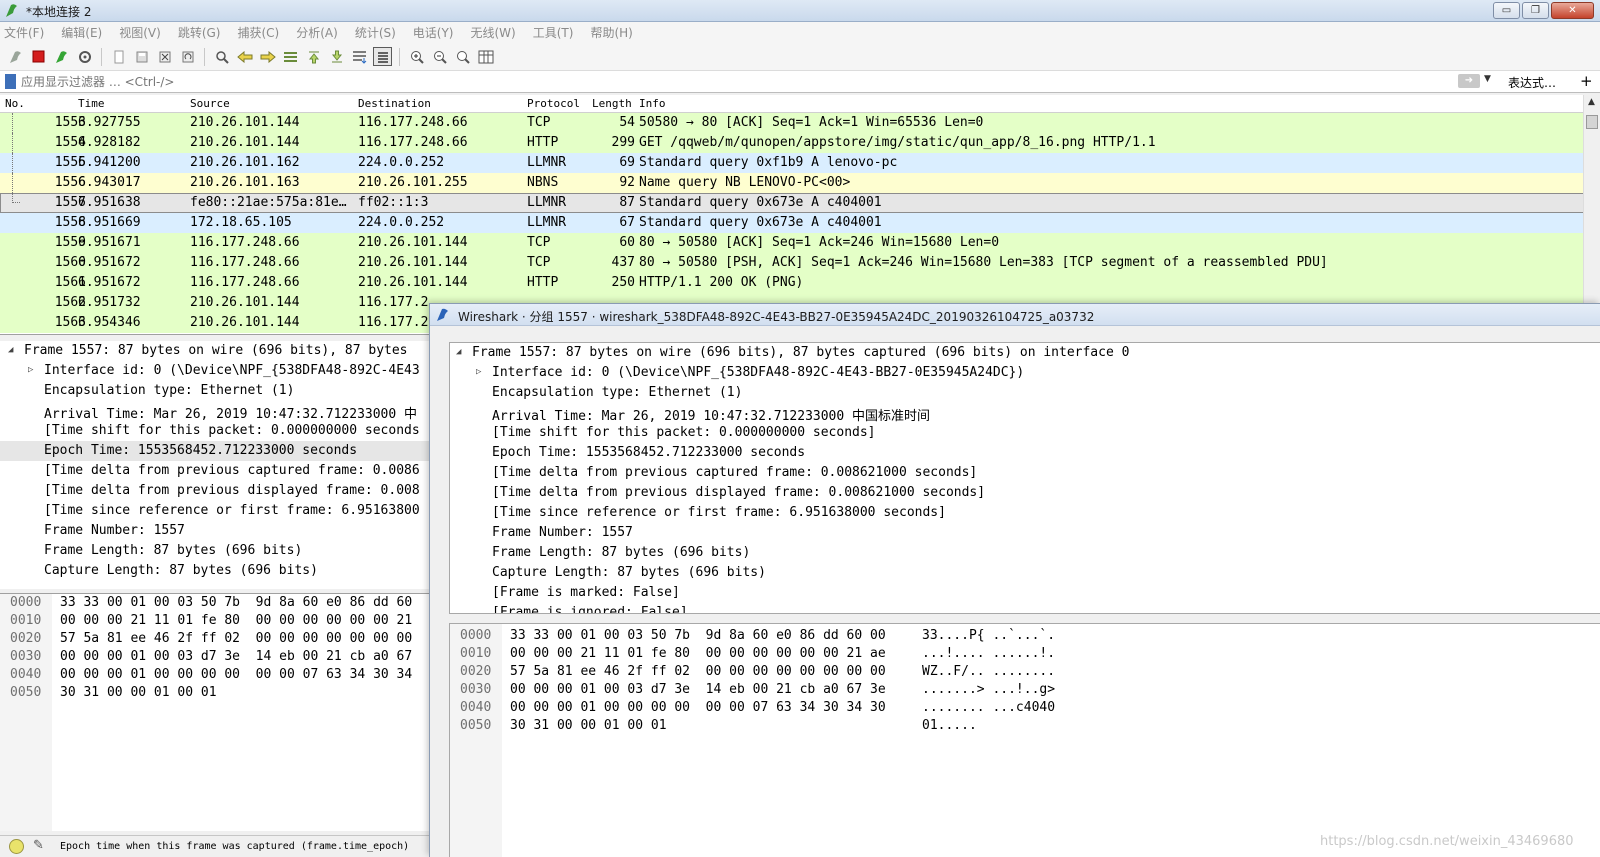  Describe the element at coordinates (1591, 214) in the screenshot. I see `packet-list-scrollbar: ▲` at that location.